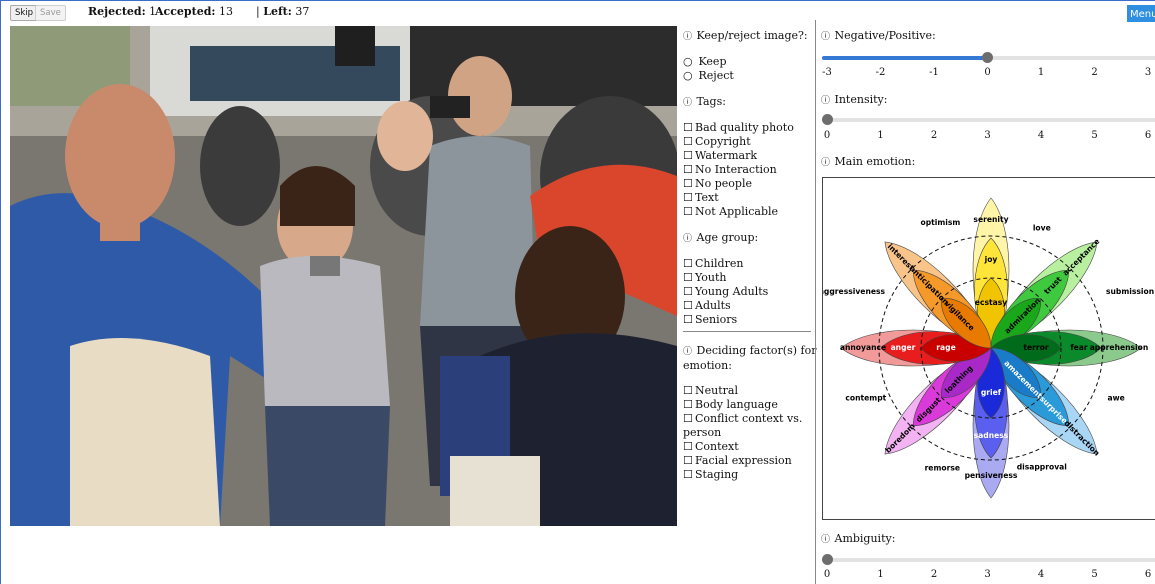 The width and height of the screenshot is (1155, 584). What do you see at coordinates (747, 461) in the screenshot?
I see `factor-checkbox: ☐ Facial expression` at bounding box center [747, 461].